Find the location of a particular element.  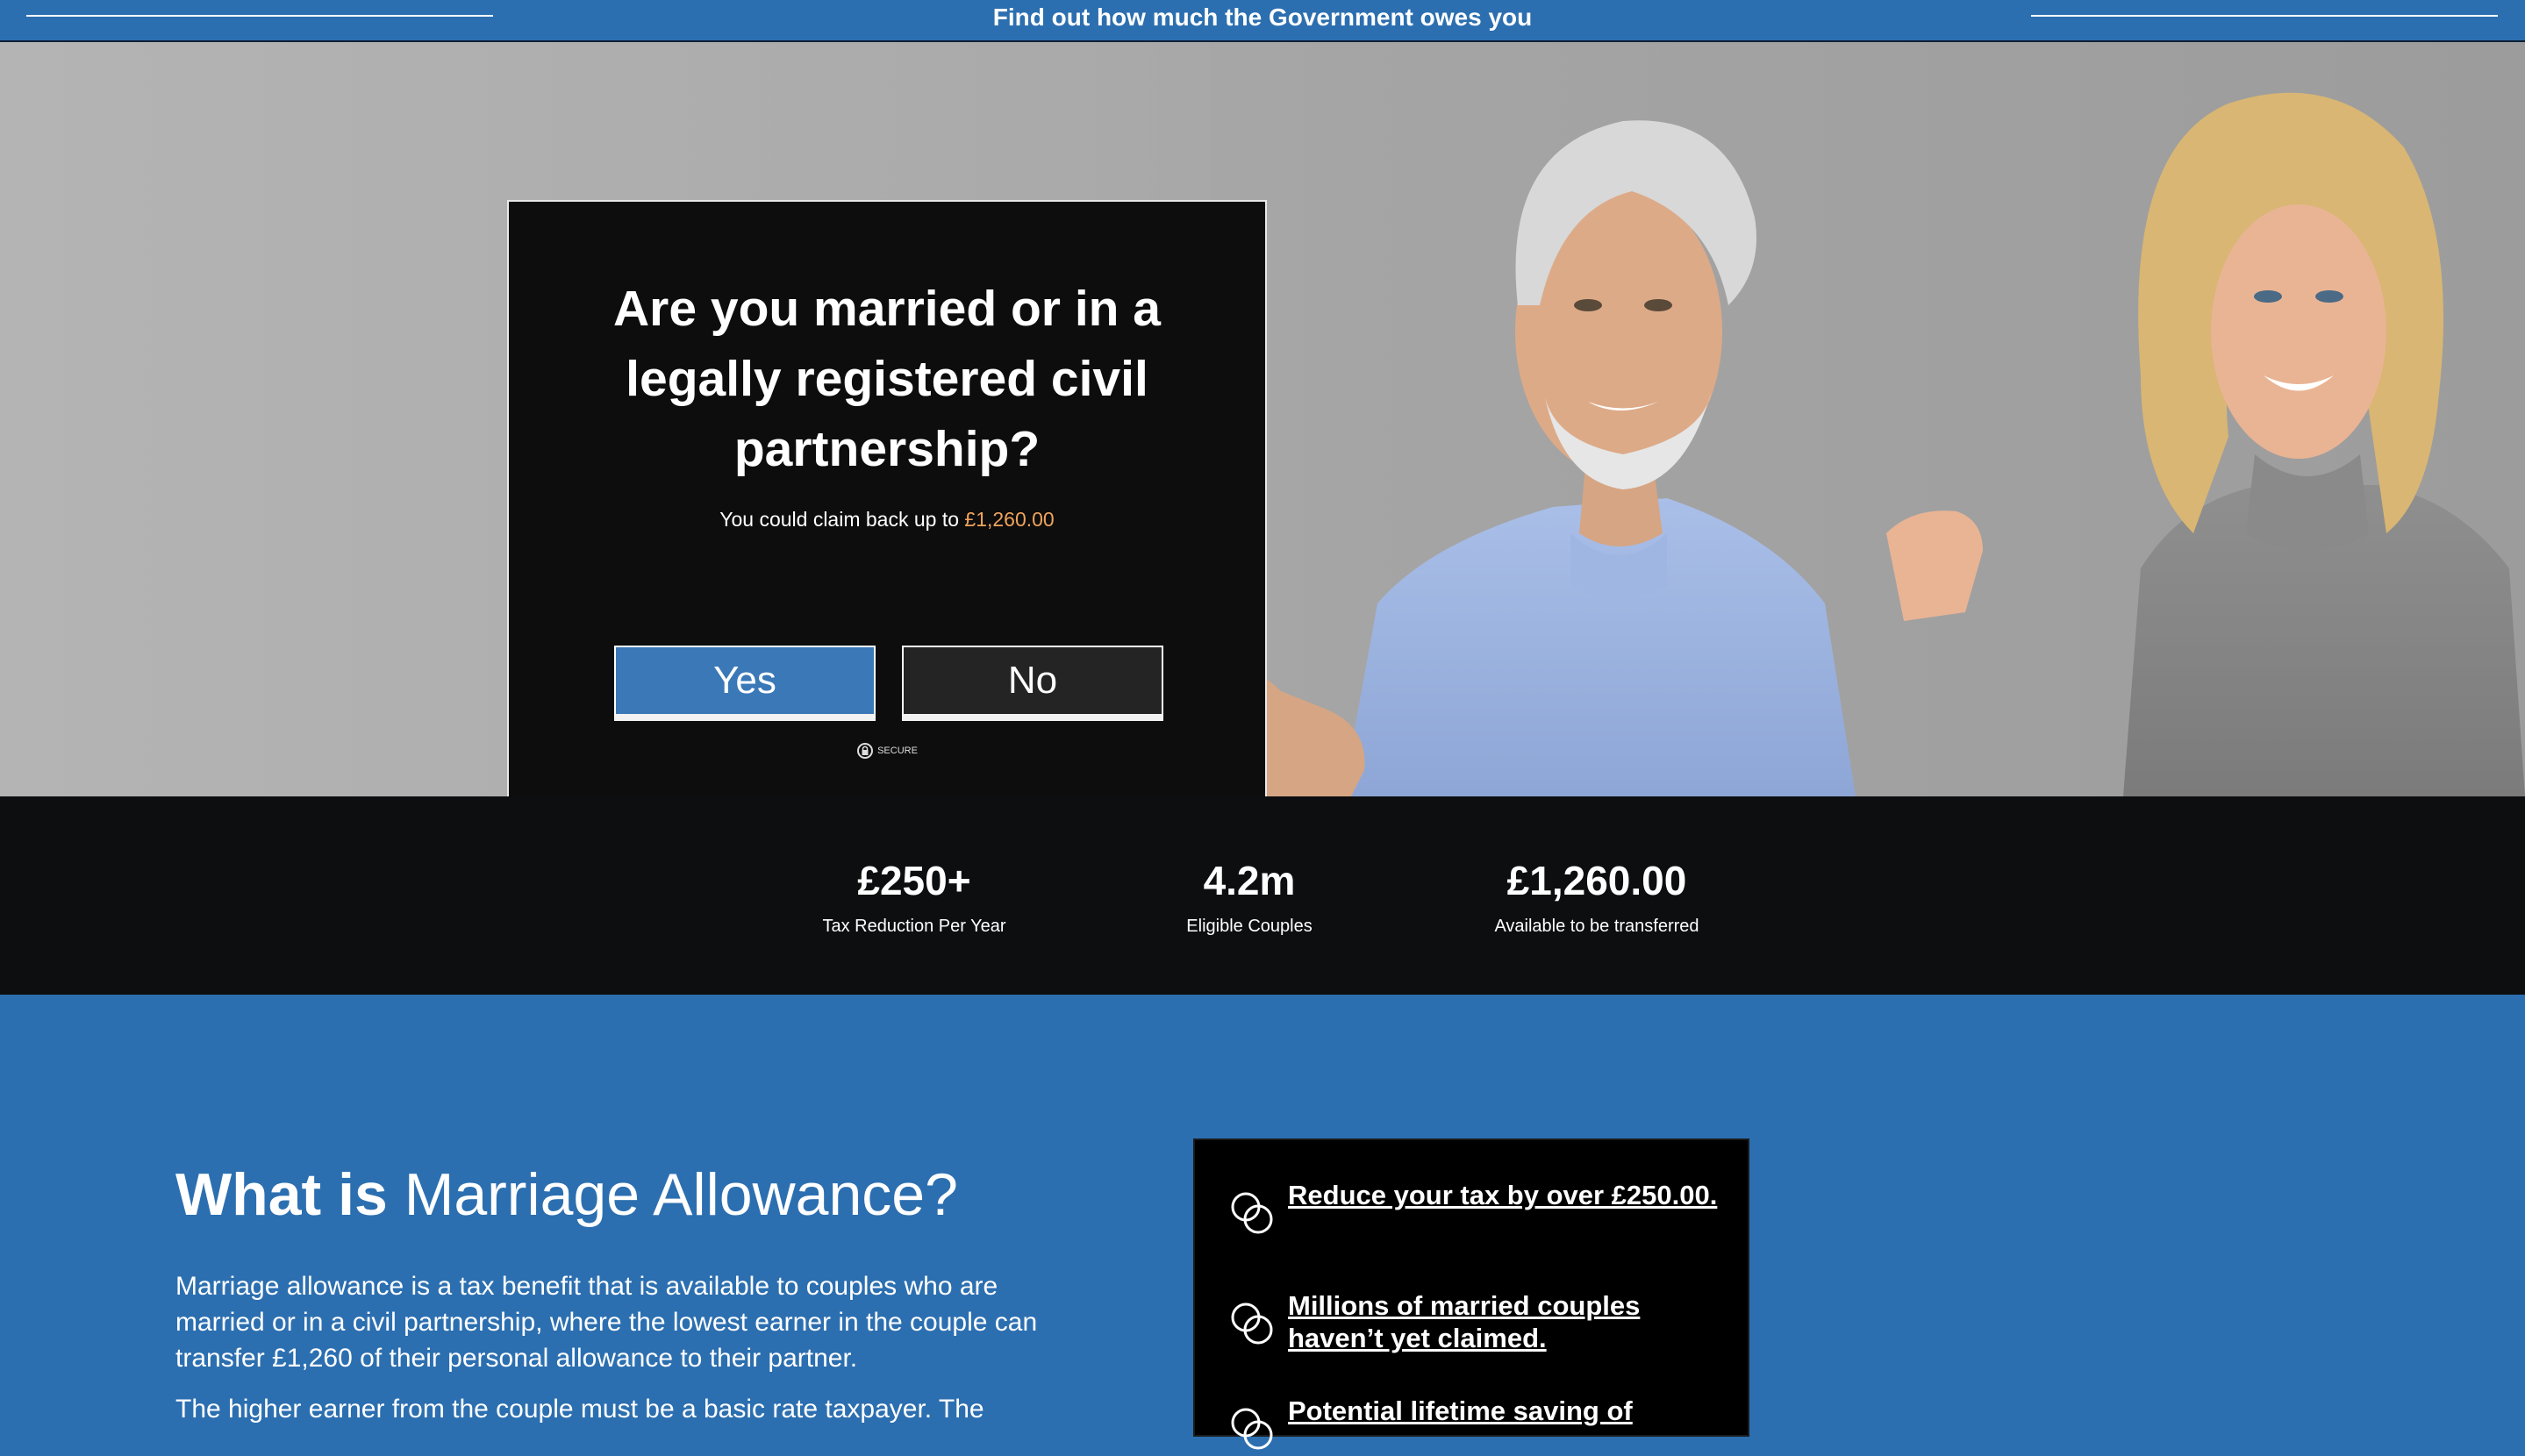

secure-badge: SECURE is located at coordinates (887, 751).